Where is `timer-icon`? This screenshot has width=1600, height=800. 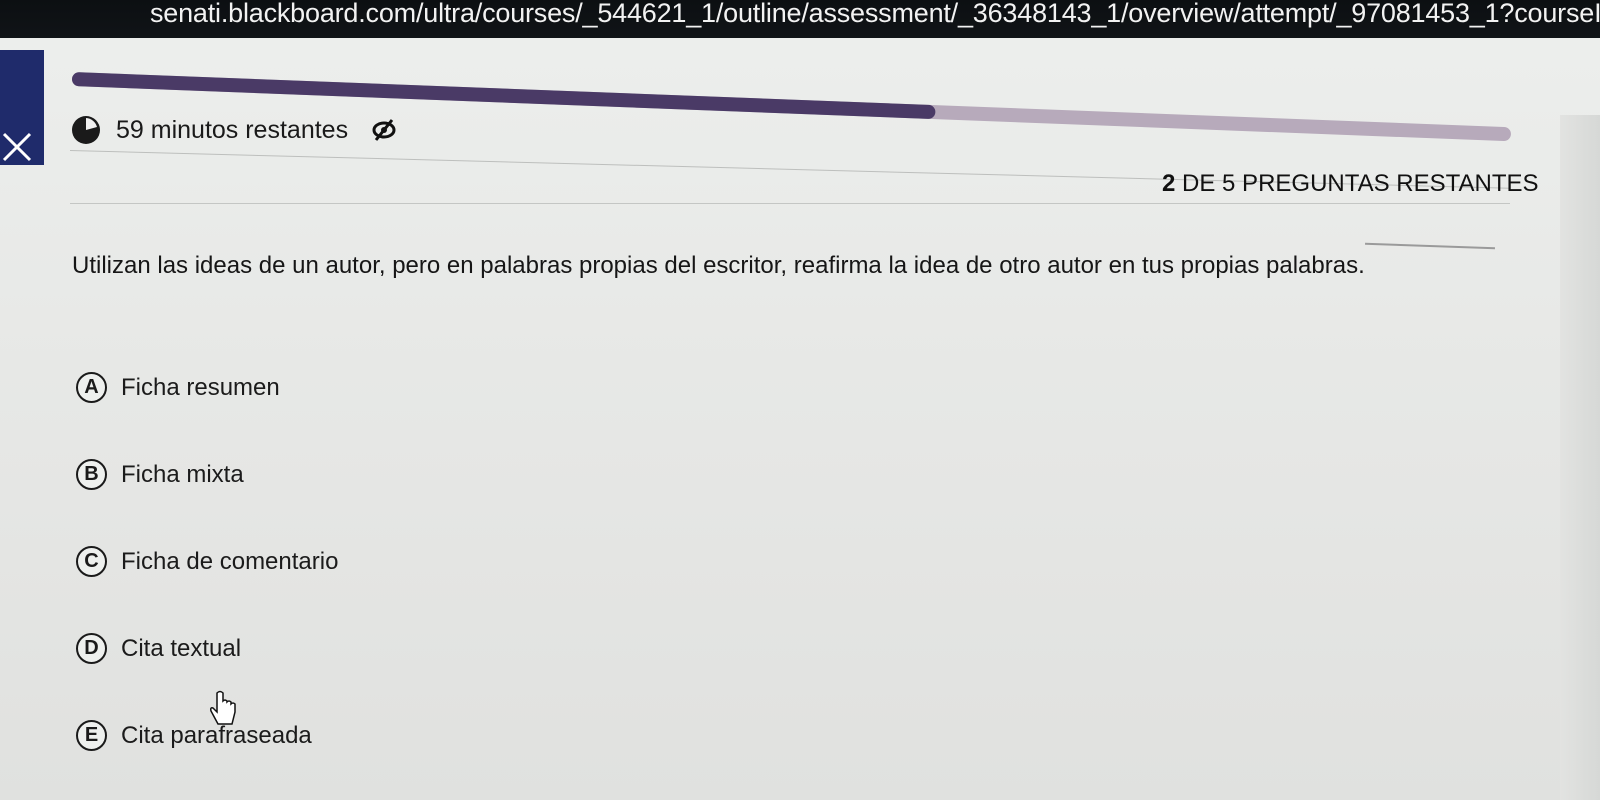 timer-icon is located at coordinates (86, 130).